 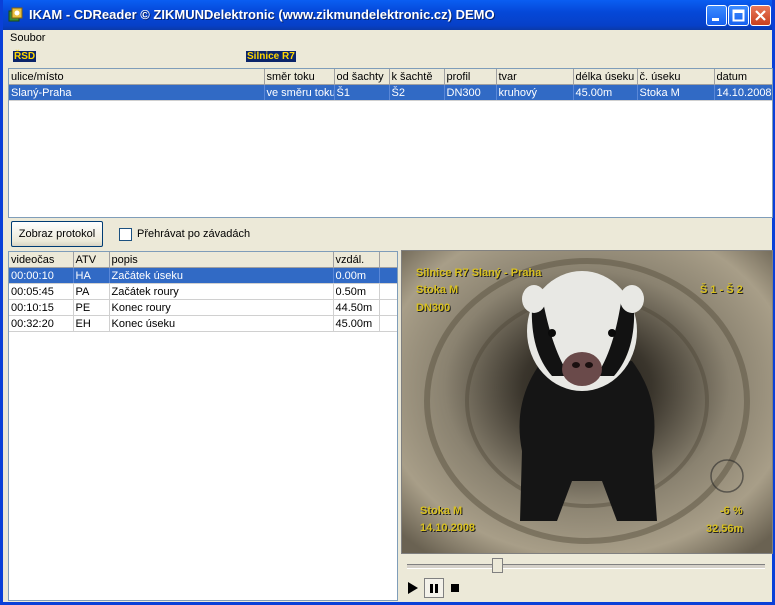 I want to click on table-cell: kruhový, so click(x=535, y=92).